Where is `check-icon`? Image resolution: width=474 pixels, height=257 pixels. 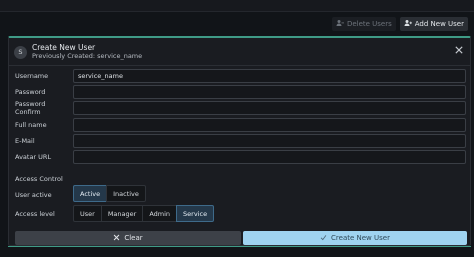
check-icon is located at coordinates (323, 238).